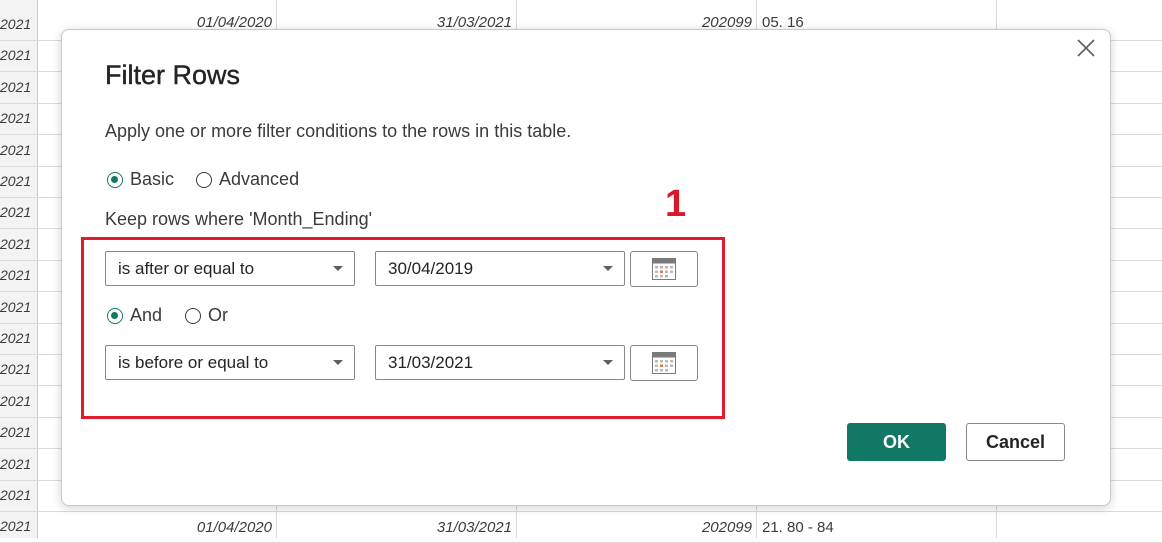 Image resolution: width=1162 pixels, height=543 pixels. What do you see at coordinates (193, 315) in the screenshot?
I see `or-radio` at bounding box center [193, 315].